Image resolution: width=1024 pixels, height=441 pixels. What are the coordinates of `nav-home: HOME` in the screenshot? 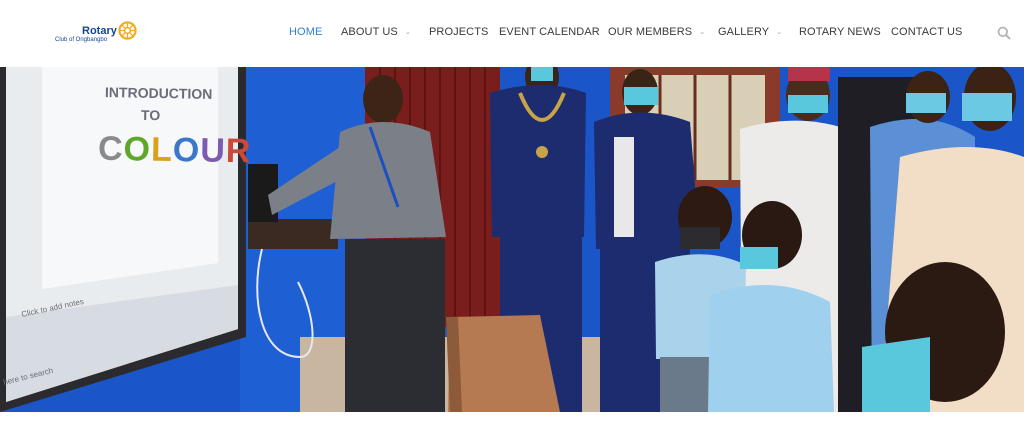 It's located at (305, 32).